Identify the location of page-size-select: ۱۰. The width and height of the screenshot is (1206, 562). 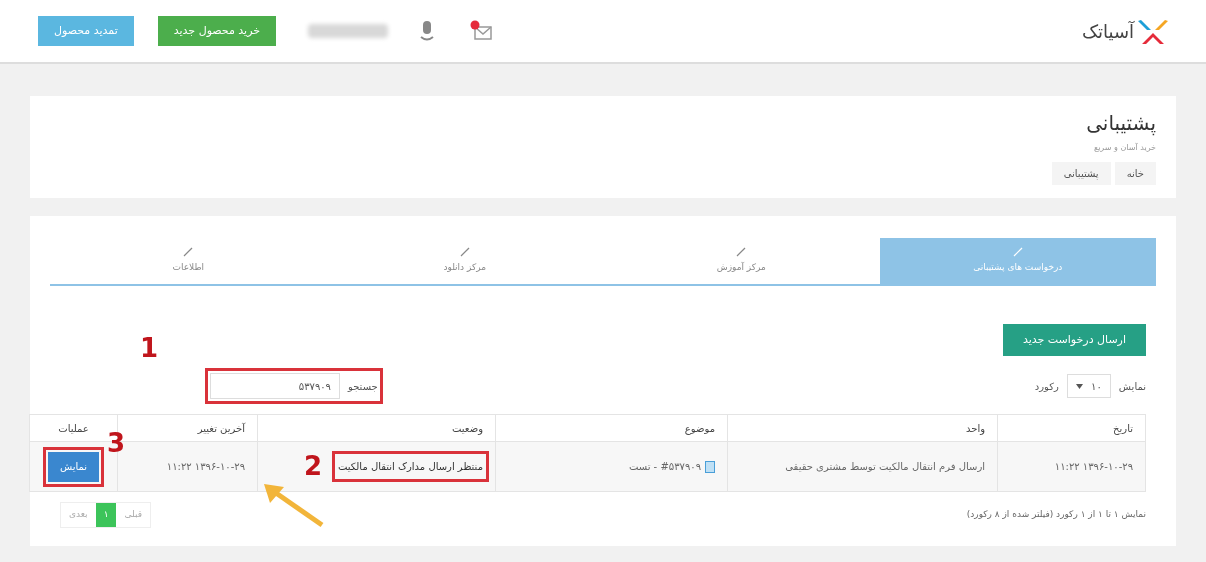
(1088, 386).